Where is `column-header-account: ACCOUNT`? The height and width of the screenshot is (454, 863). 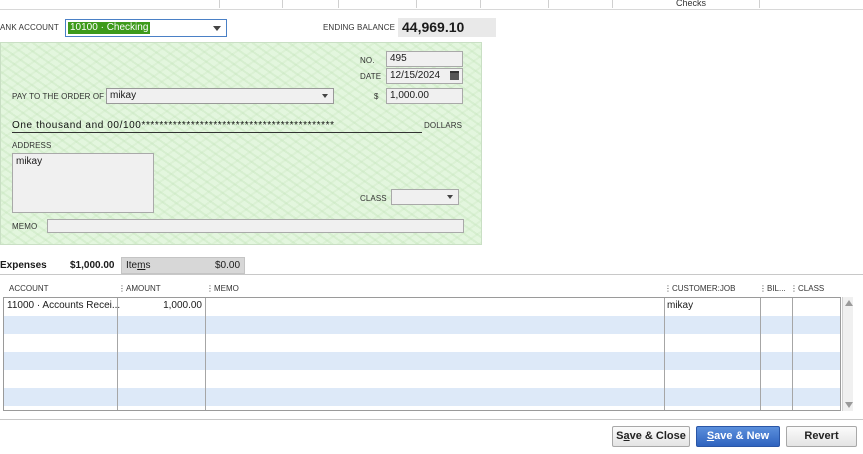 column-header-account: ACCOUNT is located at coordinates (29, 288).